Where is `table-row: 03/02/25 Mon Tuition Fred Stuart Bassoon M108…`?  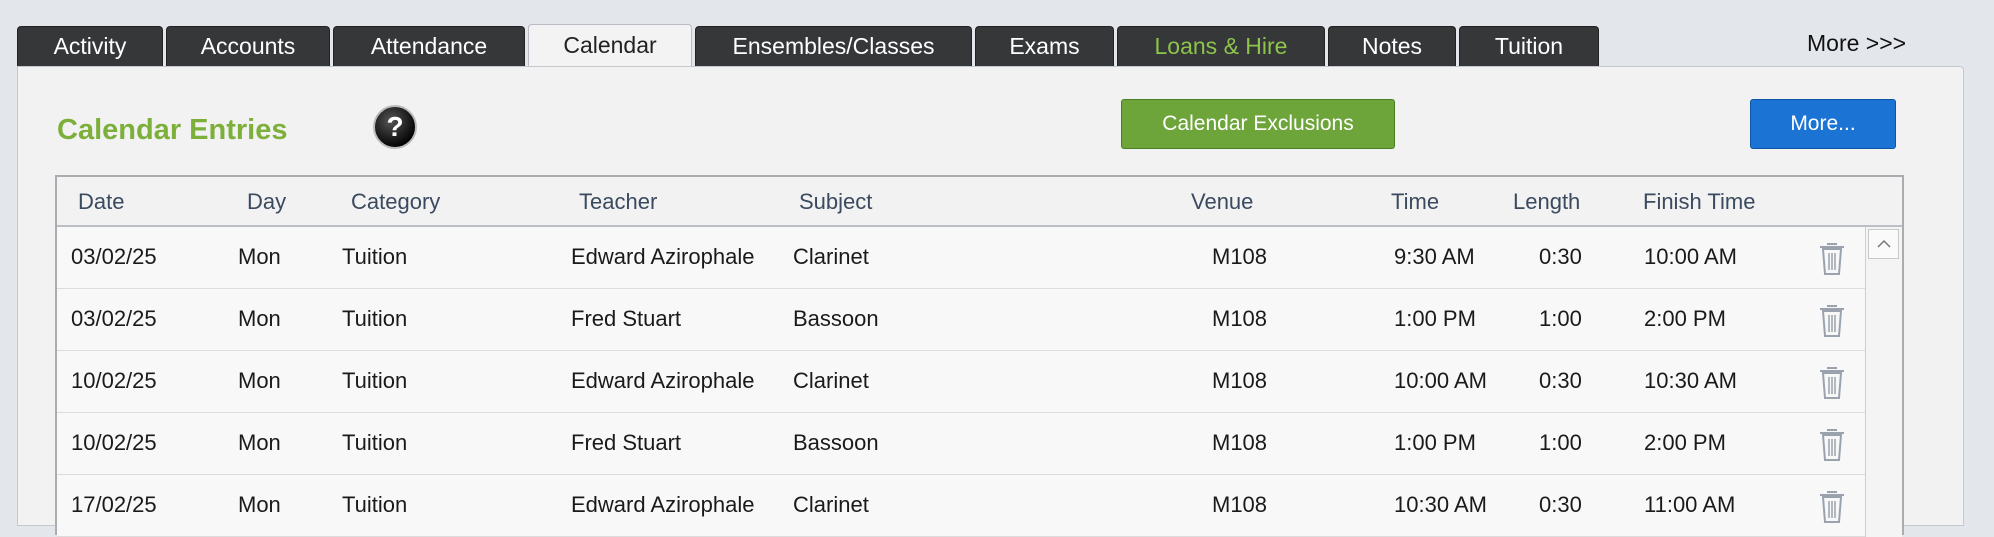 table-row: 03/02/25 Mon Tuition Fred Stuart Bassoon M108… is located at coordinates (961, 320).